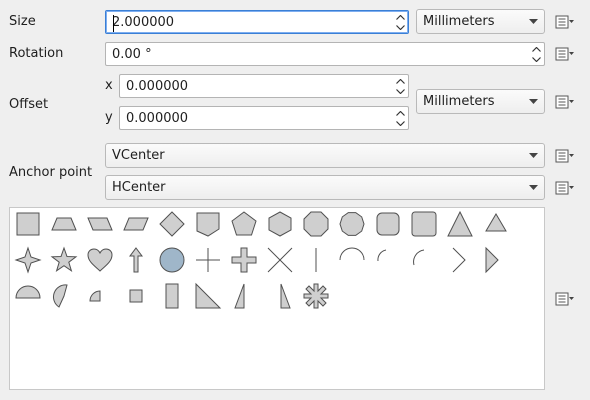 This screenshot has height=400, width=590. I want to click on rounded-square-small-symbol-icon, so click(388, 224).